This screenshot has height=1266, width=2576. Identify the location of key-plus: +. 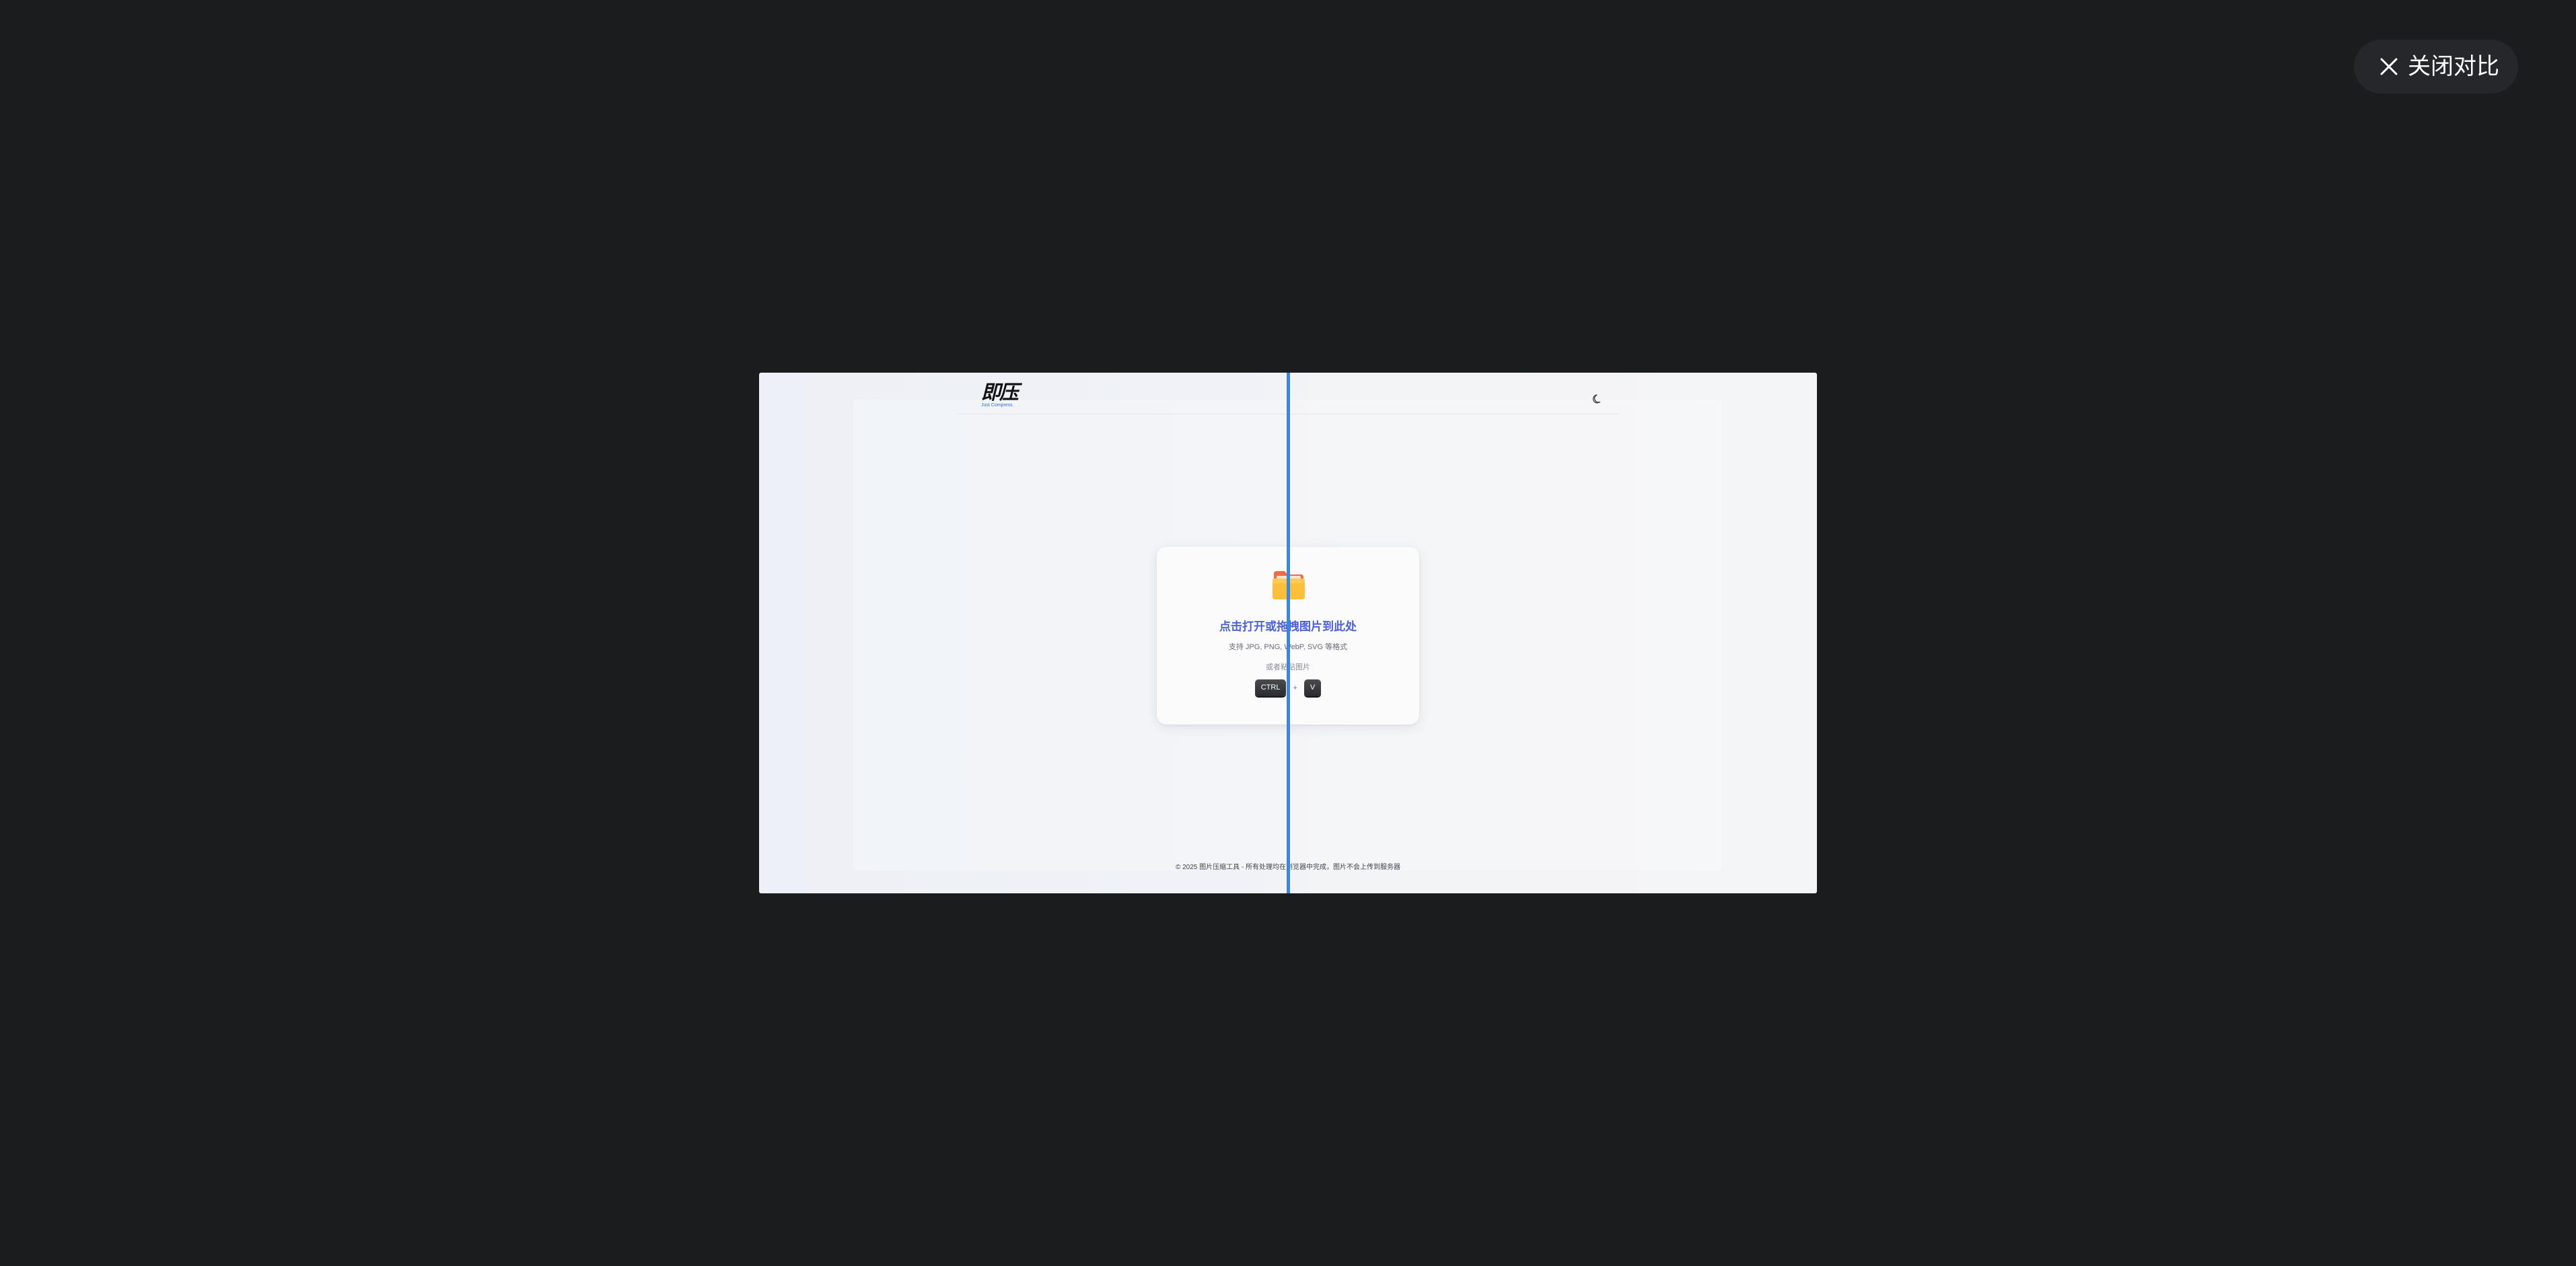
(1295, 687).